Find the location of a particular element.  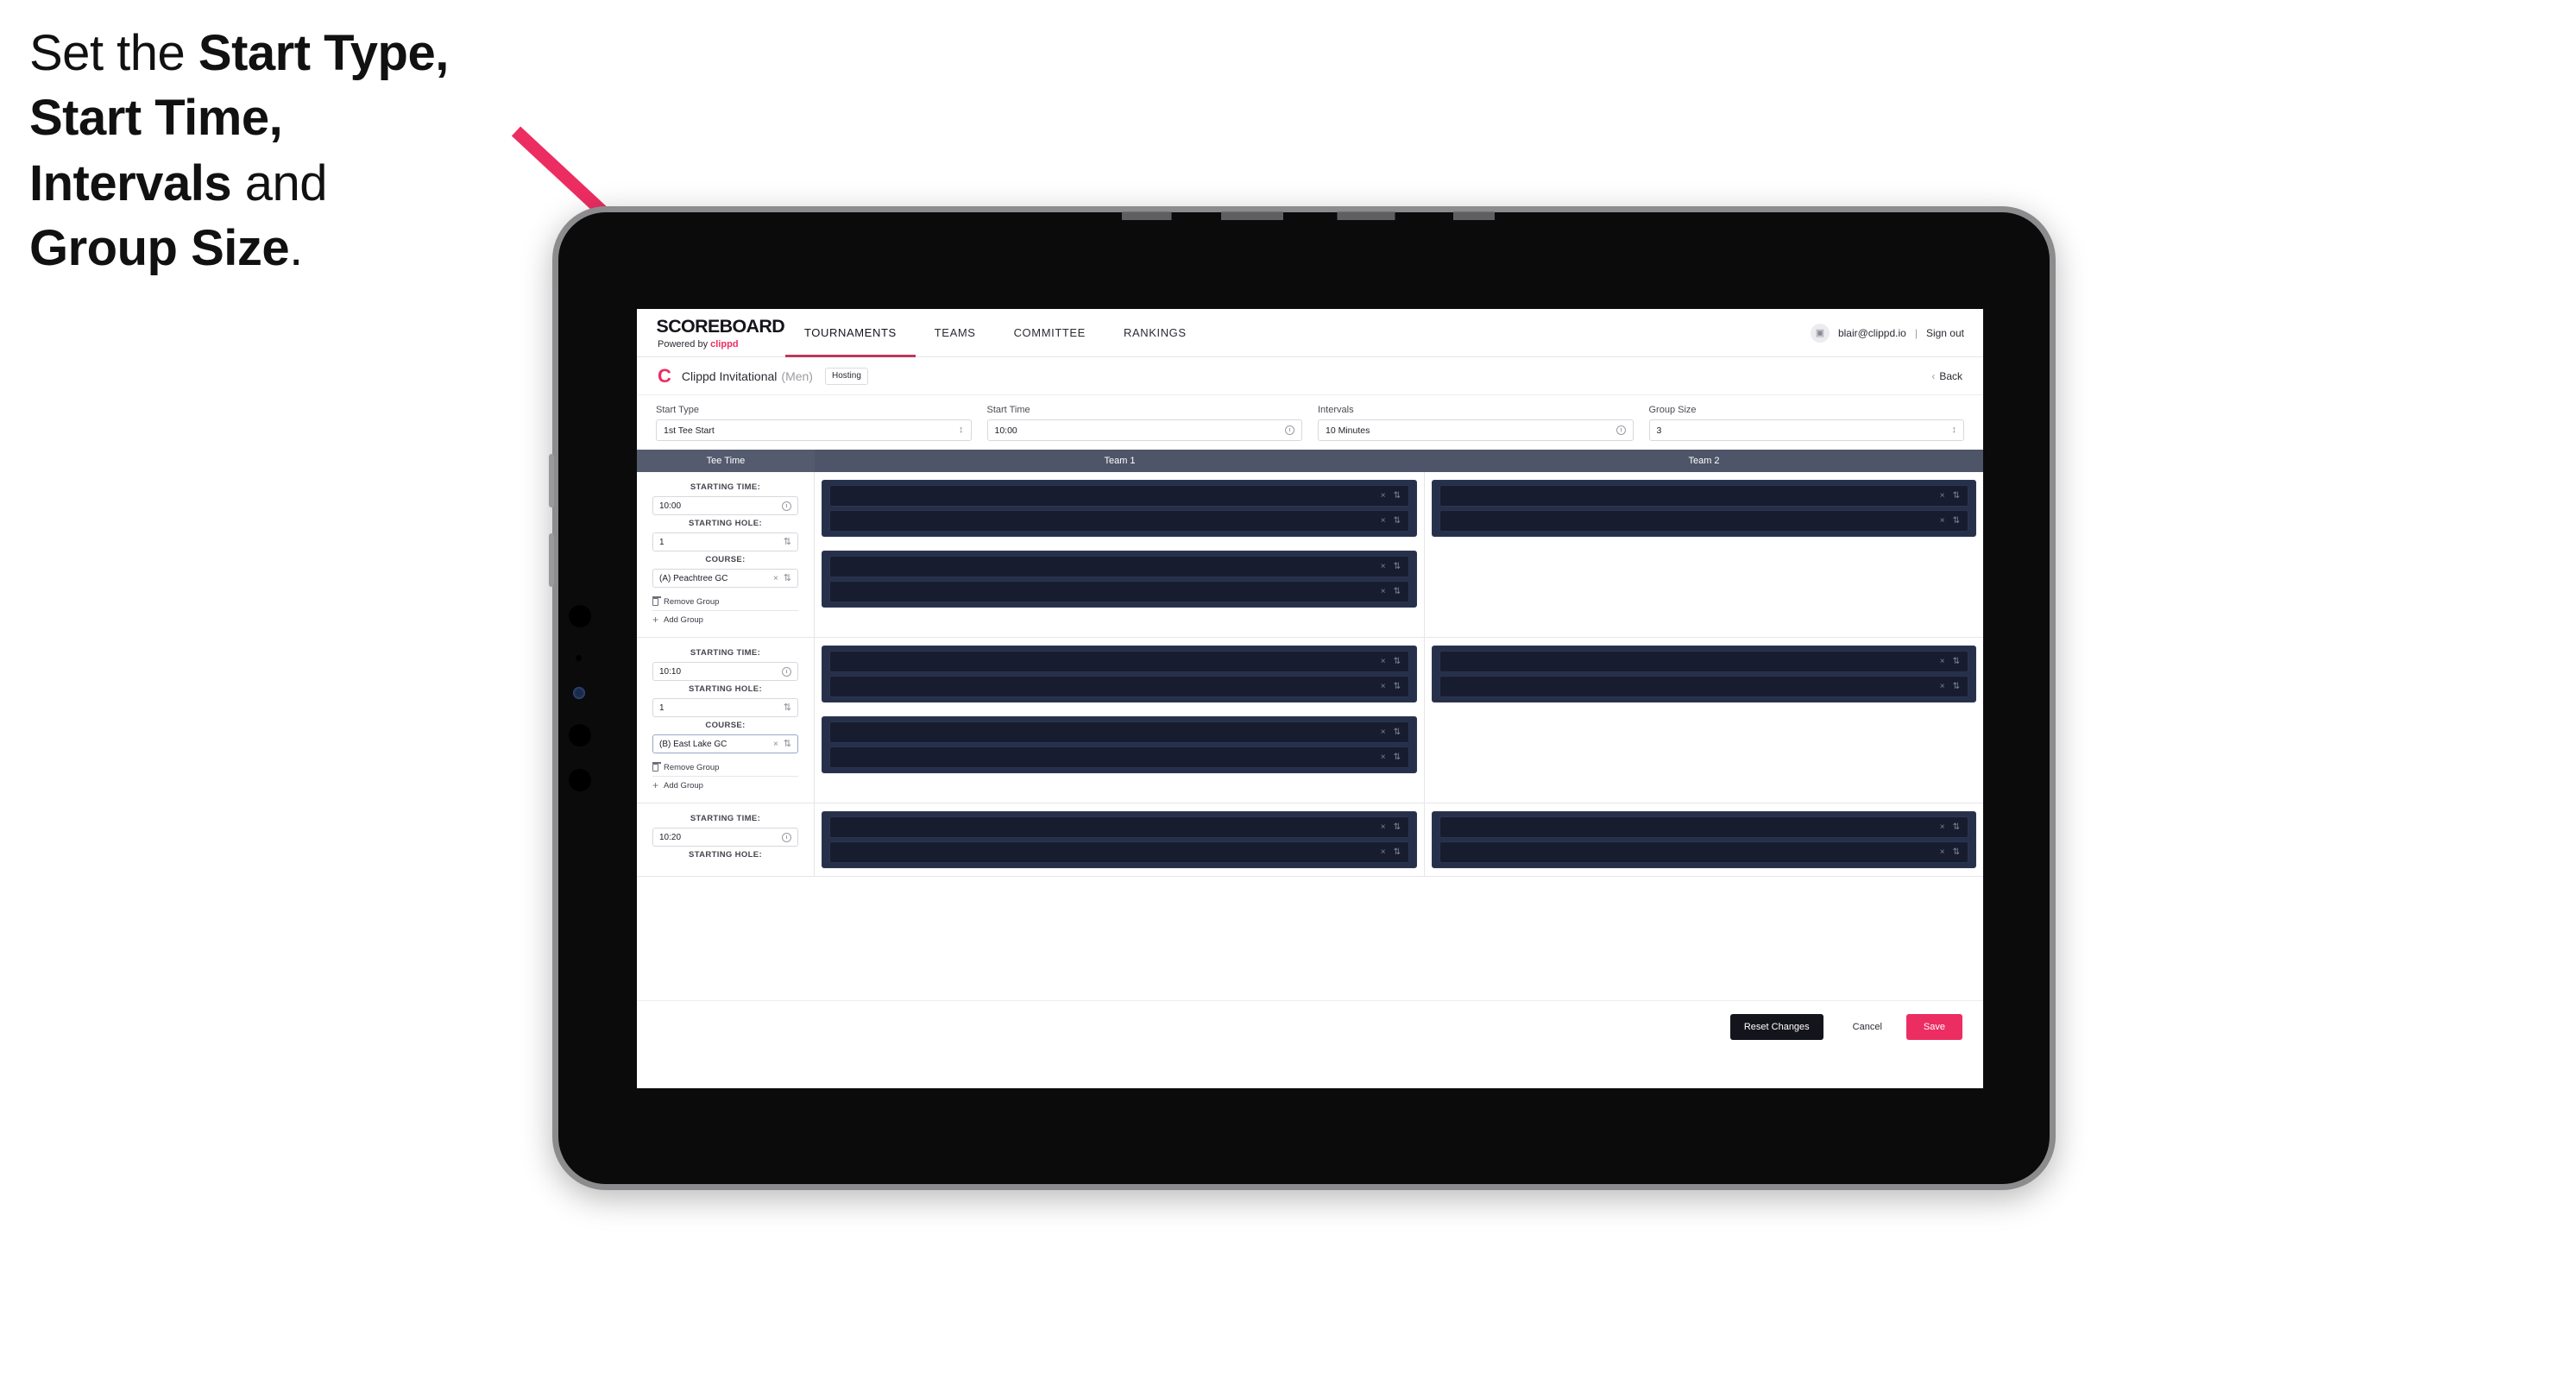

reset-changes-button: Reset Changes is located at coordinates (1776, 1026).